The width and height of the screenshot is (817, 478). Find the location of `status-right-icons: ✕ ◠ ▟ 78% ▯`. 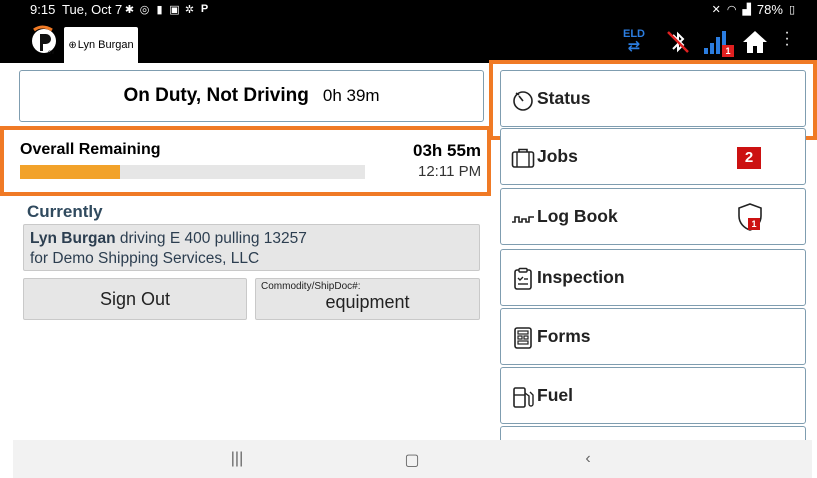

status-right-icons: ✕ ◠ ▟ 78% ▯ is located at coordinates (753, 9).